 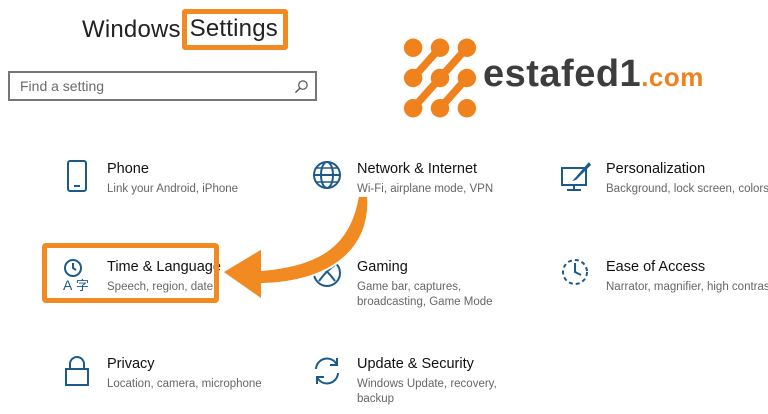 What do you see at coordinates (128, 169) in the screenshot?
I see `tile-title: Phone` at bounding box center [128, 169].